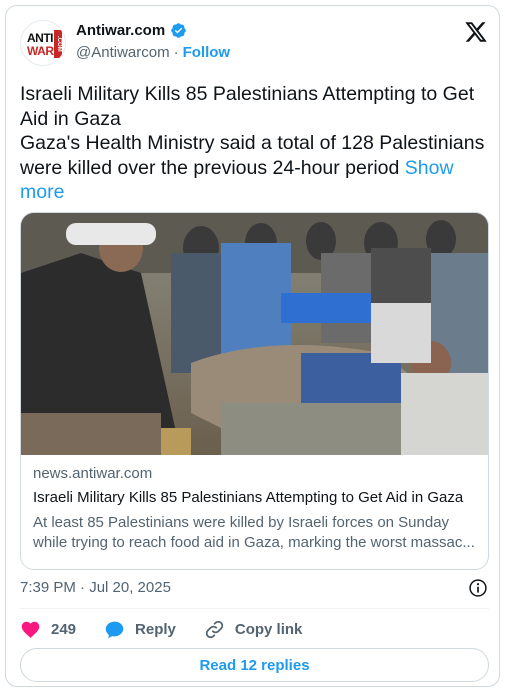 The image size is (505, 692). I want to click on name-row: Antiwar.com, so click(131, 30).